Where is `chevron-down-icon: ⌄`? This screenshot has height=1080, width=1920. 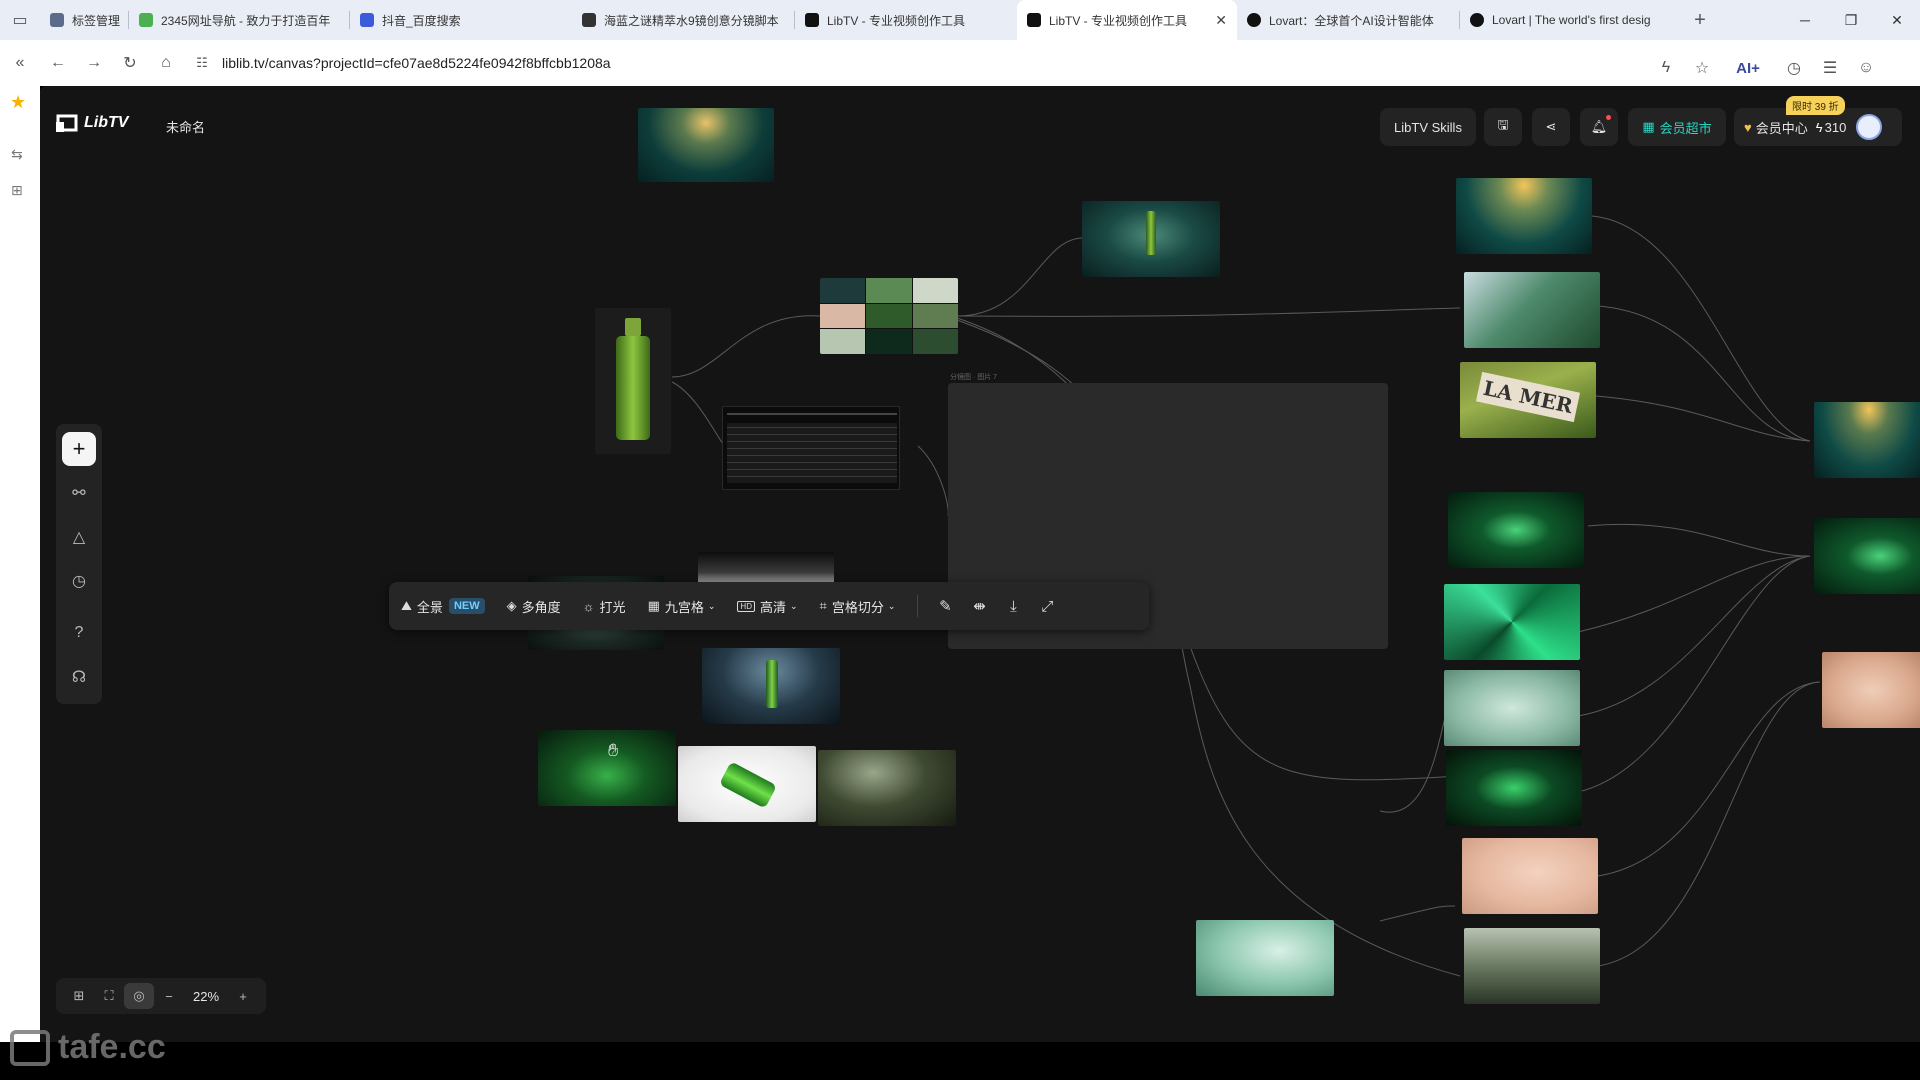
chevron-down-icon: ⌄ is located at coordinates (891, 605).